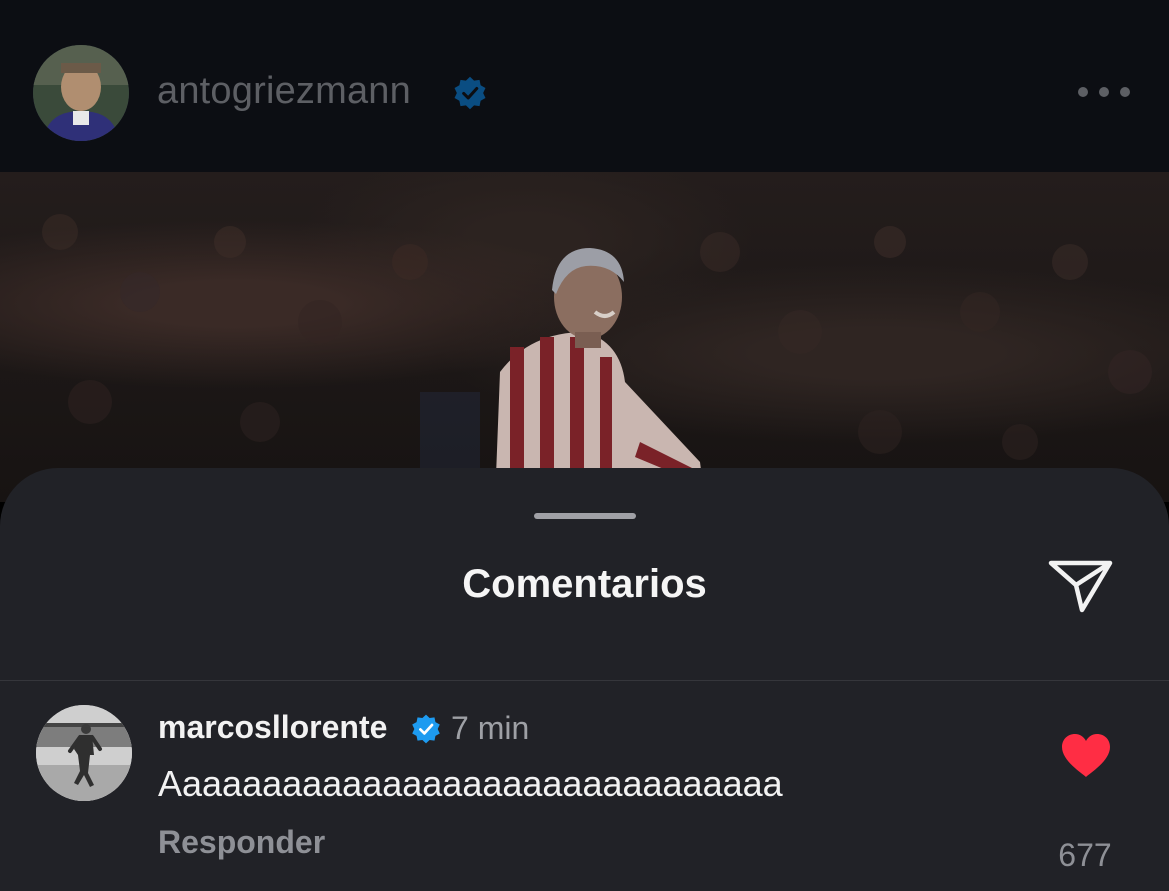  Describe the element at coordinates (1085, 855) in the screenshot. I see `like-count: 677` at that location.